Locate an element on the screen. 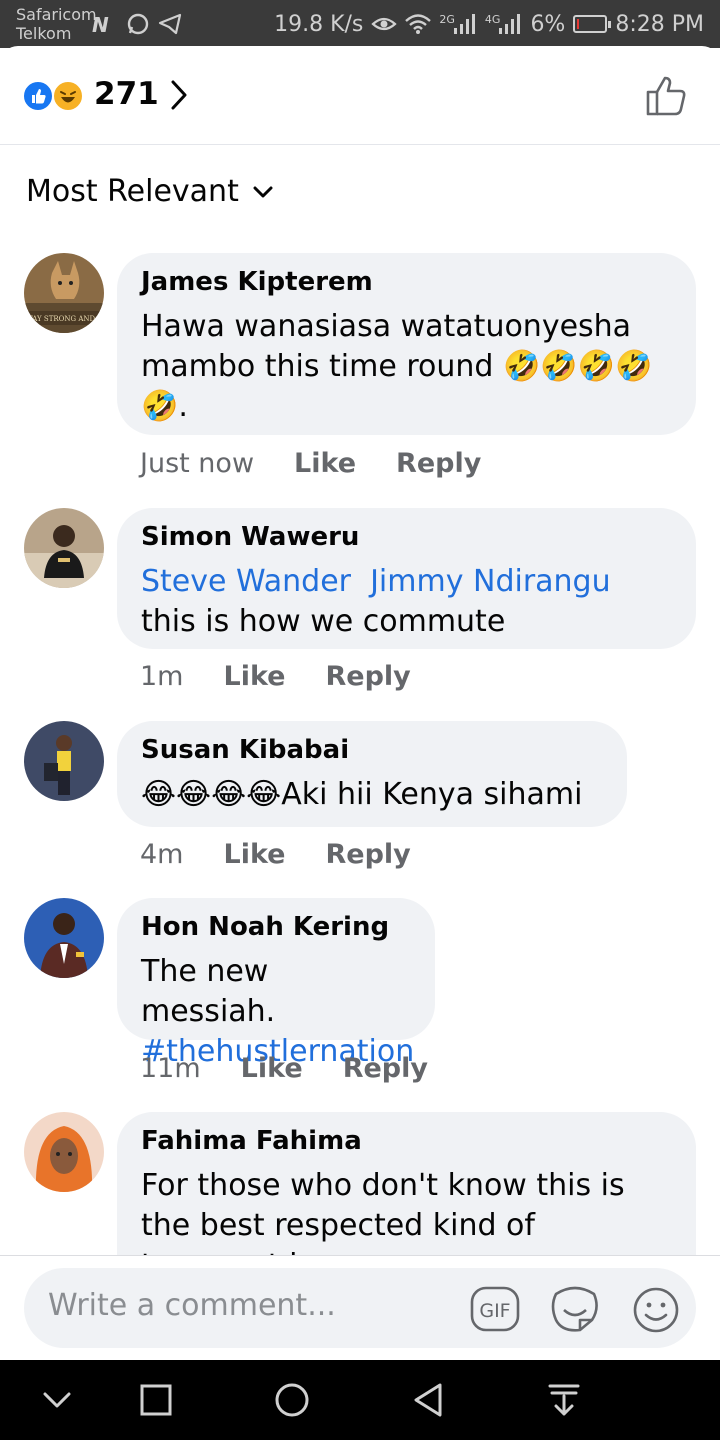 The height and width of the screenshot is (1440, 720). back-icon is located at coordinates (428, 1400).